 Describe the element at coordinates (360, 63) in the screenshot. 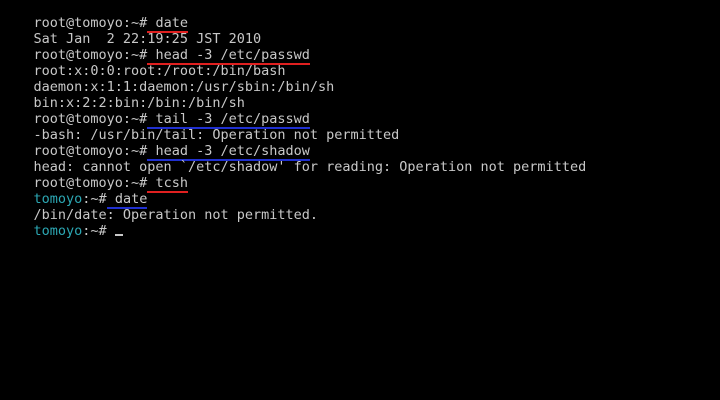

I see `terminal-line-4: root:x:0:0:root:/root:/bin/bash` at that location.